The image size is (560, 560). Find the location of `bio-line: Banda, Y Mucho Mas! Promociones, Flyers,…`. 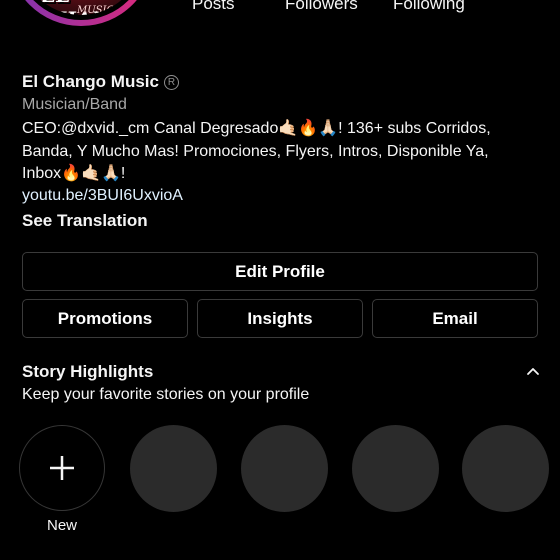

bio-line: Banda, Y Mucho Mas! Promociones, Flyers,… is located at coordinates (255, 151).